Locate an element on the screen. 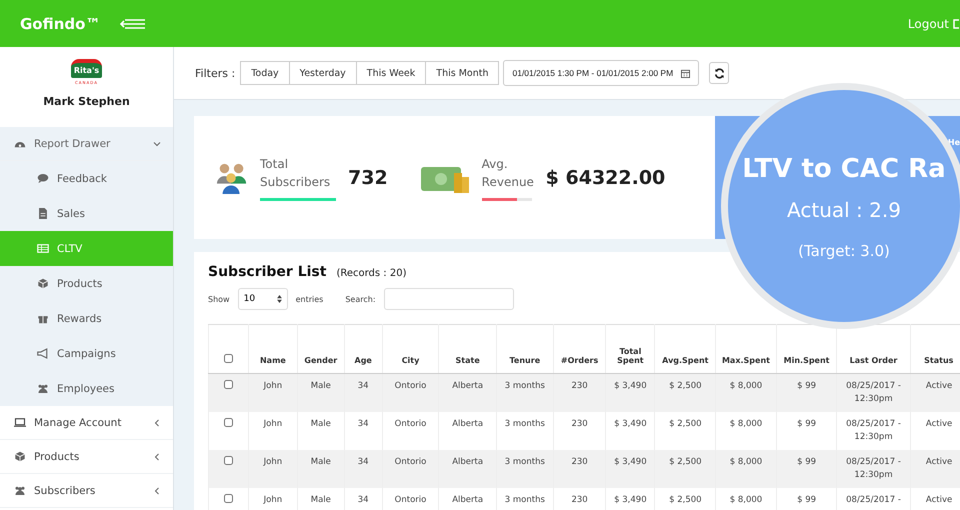 The image size is (960, 510). ratio-actual: Actual : 2.9 is located at coordinates (844, 210).